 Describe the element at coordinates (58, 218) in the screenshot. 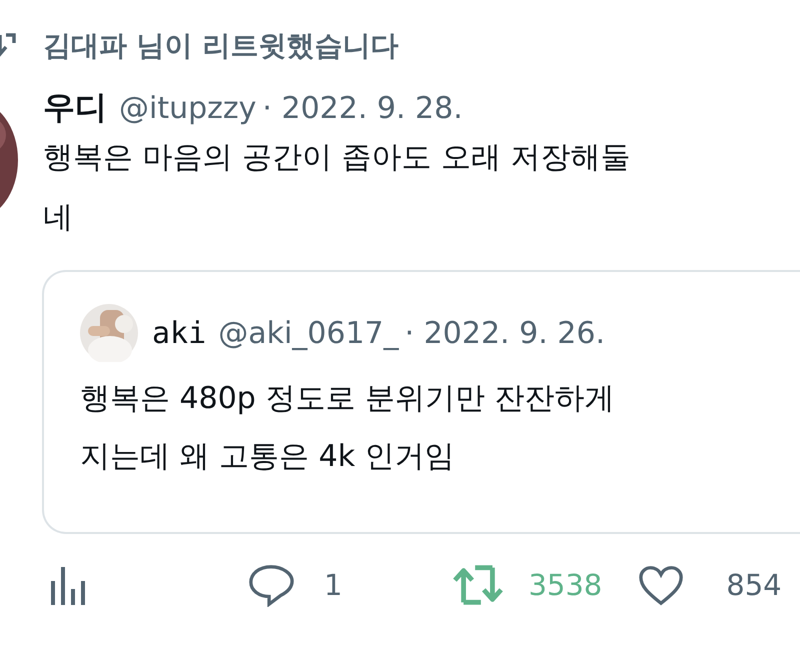

I see `tweet-text: 네` at that location.